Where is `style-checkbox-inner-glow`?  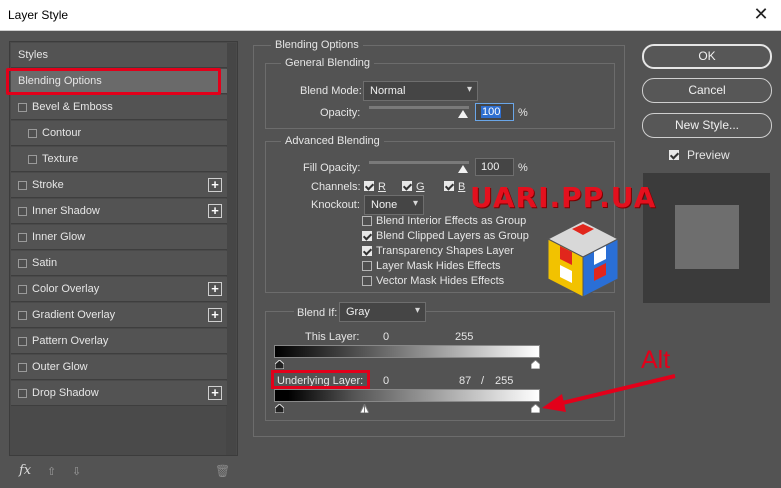
style-checkbox-inner-glow is located at coordinates (22, 237).